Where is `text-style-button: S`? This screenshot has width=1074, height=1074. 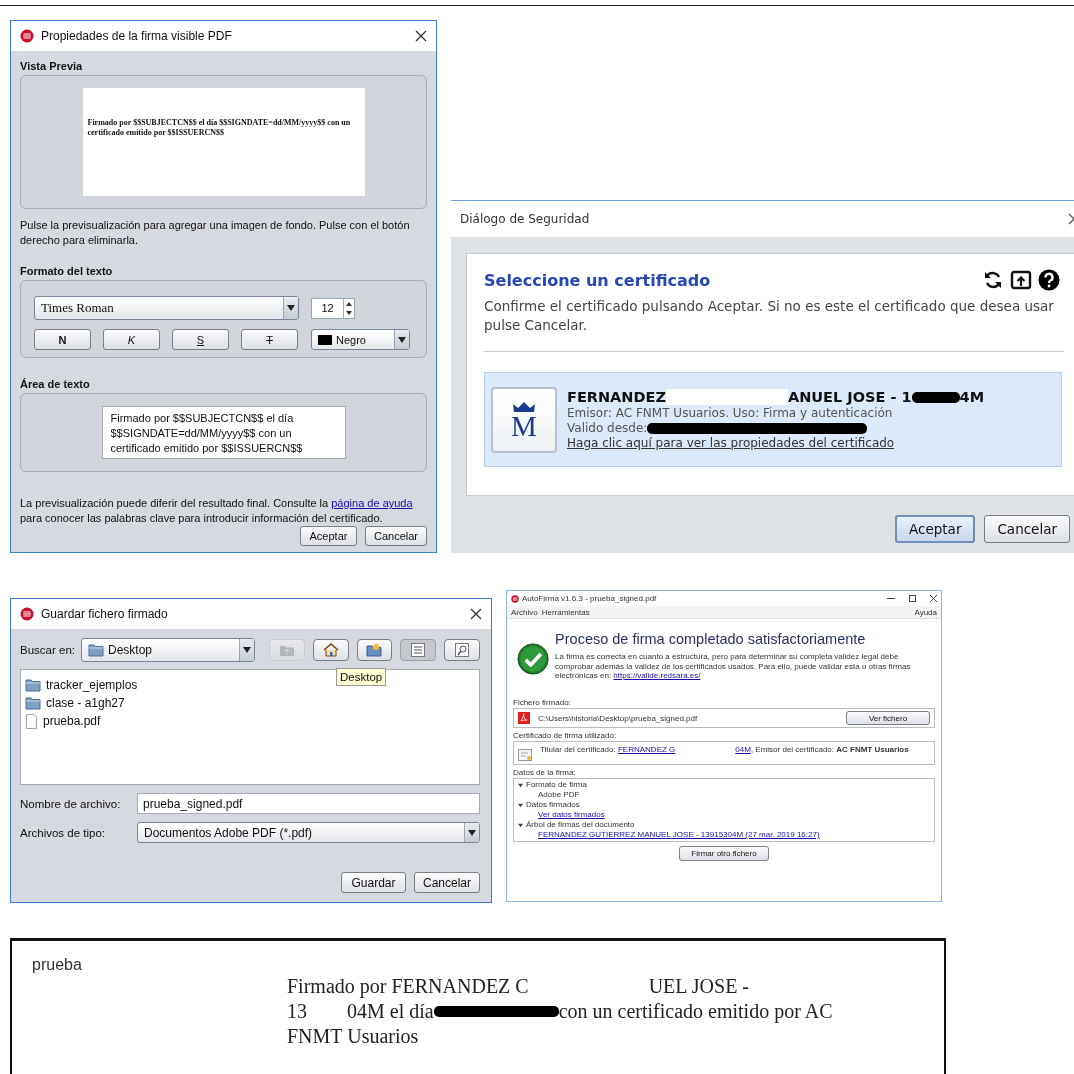
text-style-button: S is located at coordinates (200, 339).